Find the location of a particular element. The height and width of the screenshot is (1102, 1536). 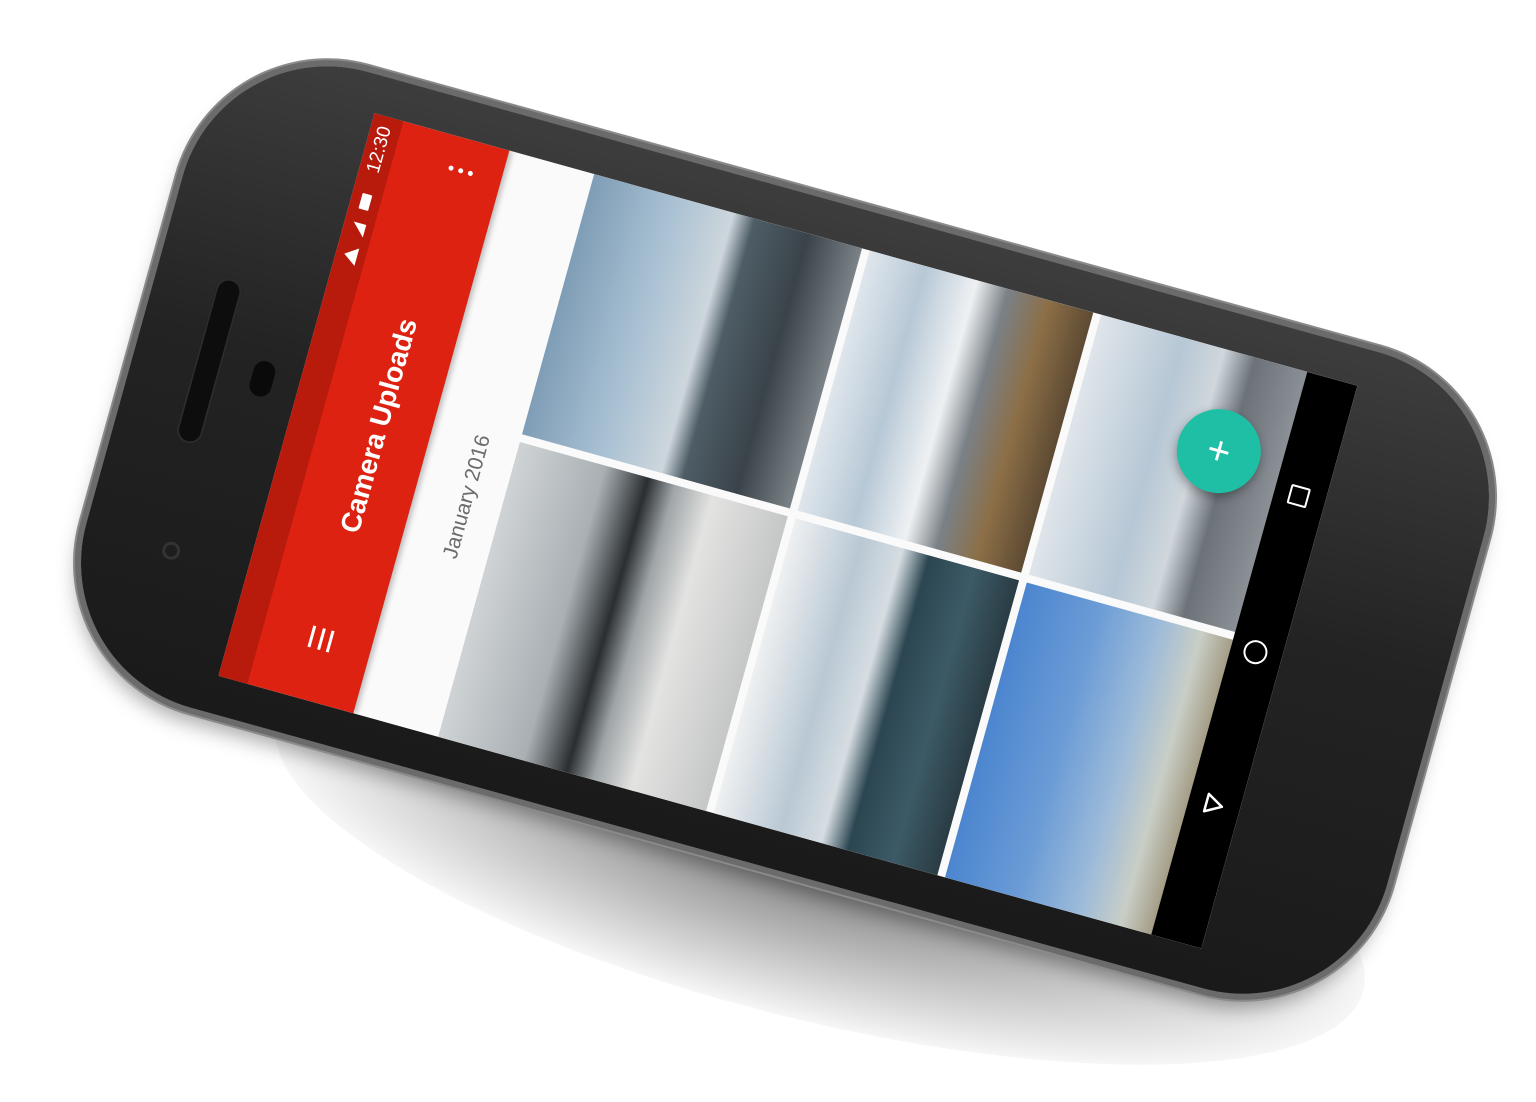

front-camera is located at coordinates (171, 550).